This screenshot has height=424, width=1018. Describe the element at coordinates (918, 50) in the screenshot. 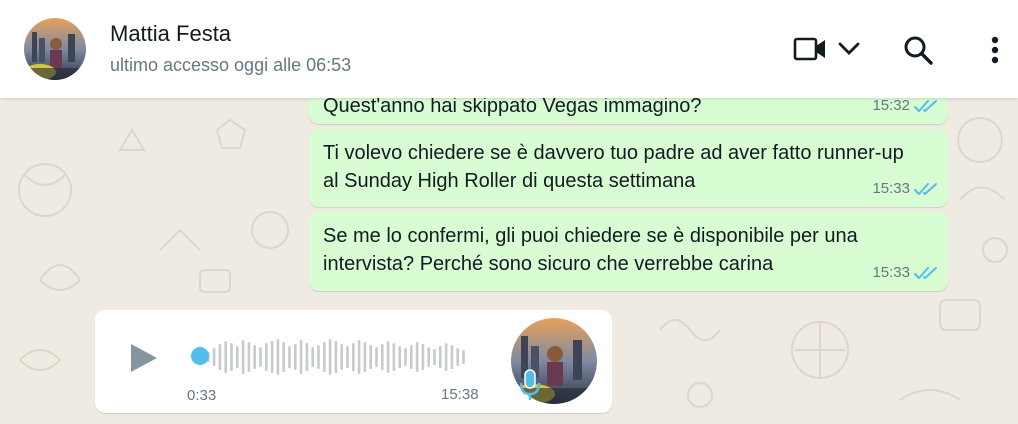

I see `search-icon` at that location.